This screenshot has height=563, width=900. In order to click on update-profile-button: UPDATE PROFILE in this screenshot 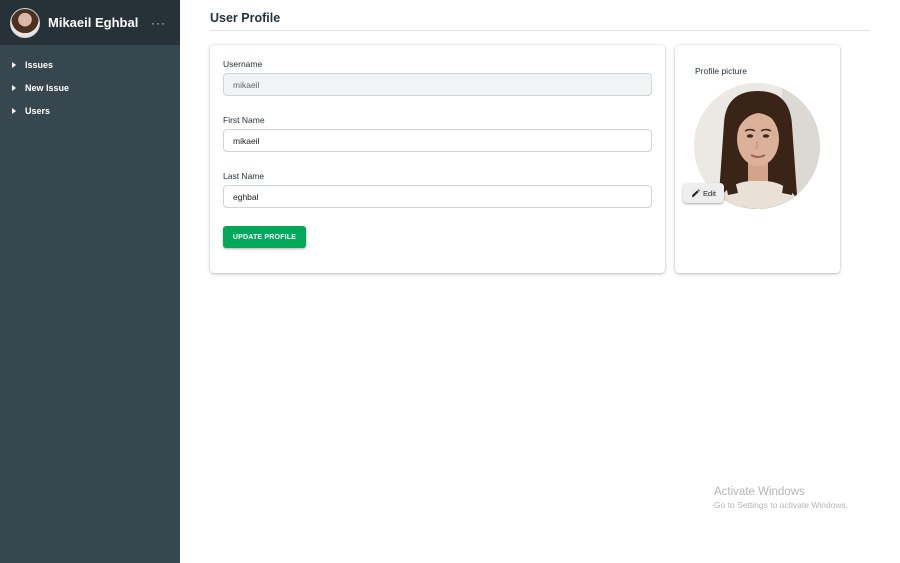, I will do `click(264, 237)`.